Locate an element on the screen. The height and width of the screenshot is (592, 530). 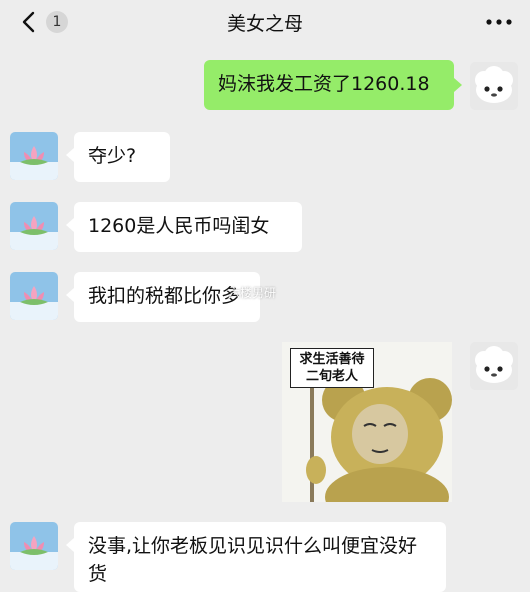
message-text: 妈沫我发工资了1260.18 is located at coordinates (324, 84).